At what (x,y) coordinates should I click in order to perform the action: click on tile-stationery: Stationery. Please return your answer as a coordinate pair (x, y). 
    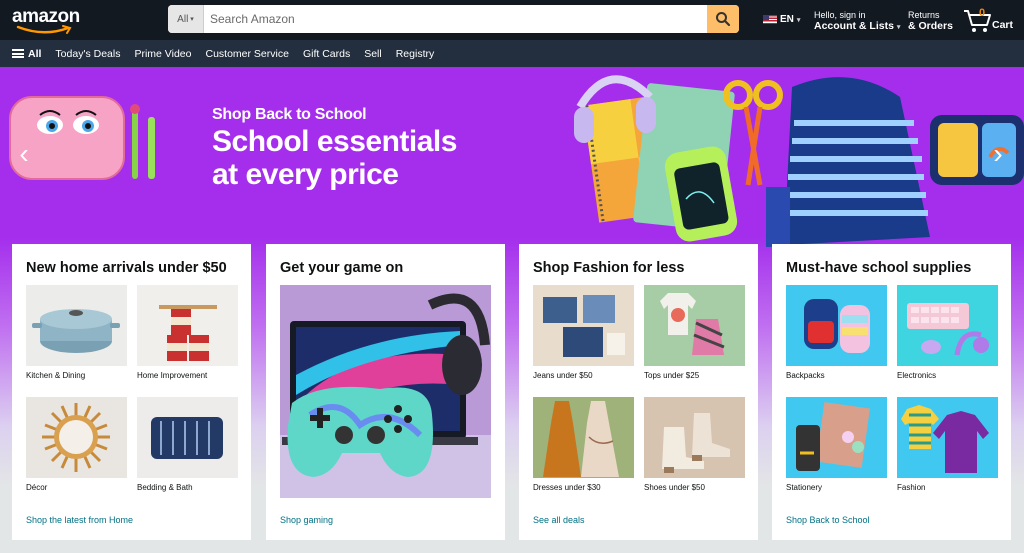
    Looking at the image, I should click on (836, 444).